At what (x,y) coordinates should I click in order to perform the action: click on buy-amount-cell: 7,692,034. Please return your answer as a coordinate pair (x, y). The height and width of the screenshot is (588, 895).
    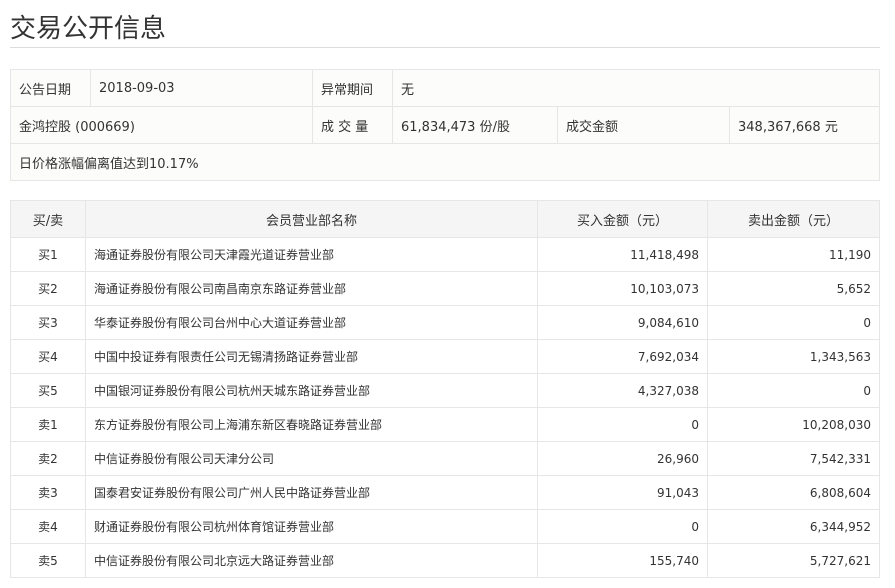
    Looking at the image, I should click on (622, 356).